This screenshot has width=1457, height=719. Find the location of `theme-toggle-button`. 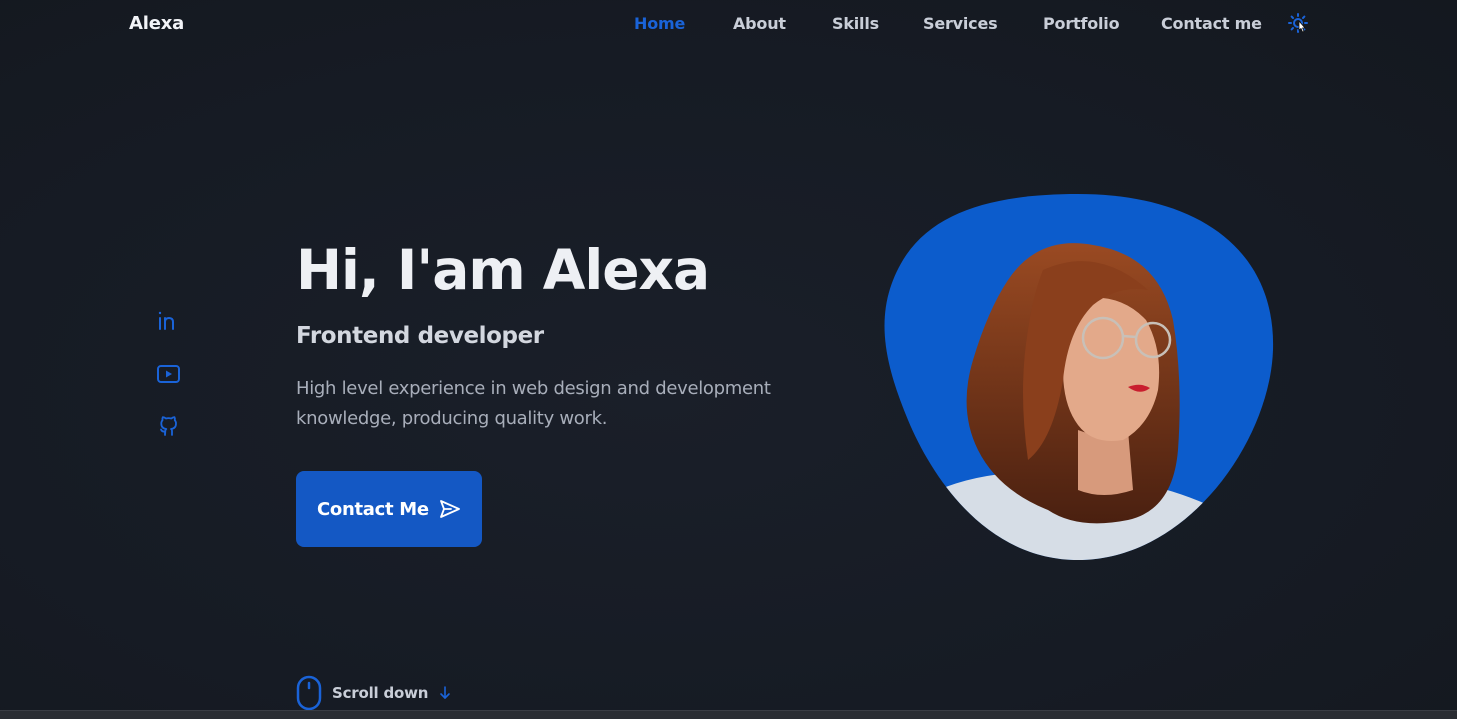

theme-toggle-button is located at coordinates (1299, 24).